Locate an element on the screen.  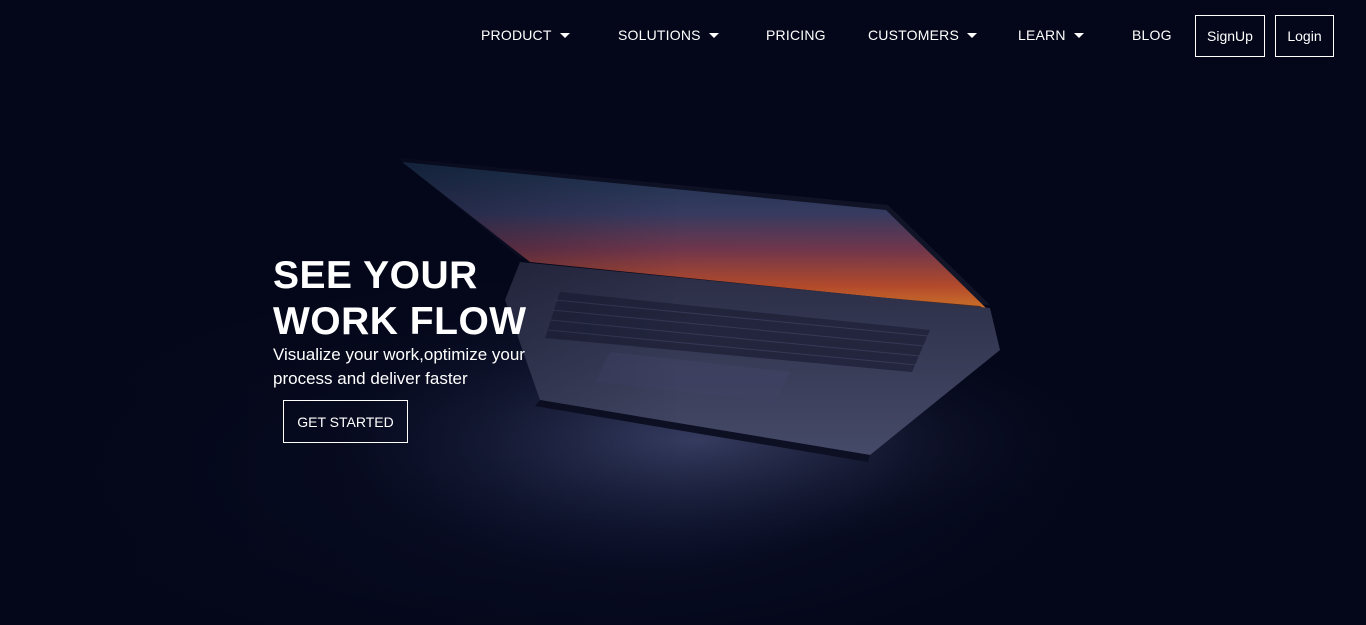
signup-button: SignUp is located at coordinates (1230, 36).